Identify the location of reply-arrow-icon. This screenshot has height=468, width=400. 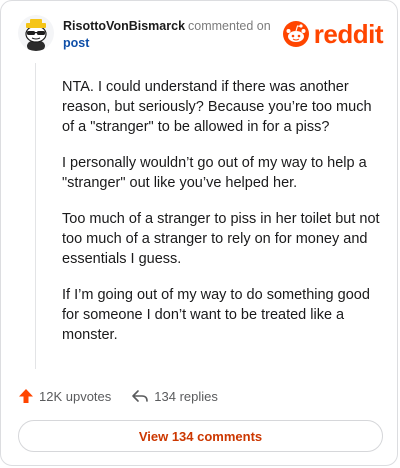
(140, 396).